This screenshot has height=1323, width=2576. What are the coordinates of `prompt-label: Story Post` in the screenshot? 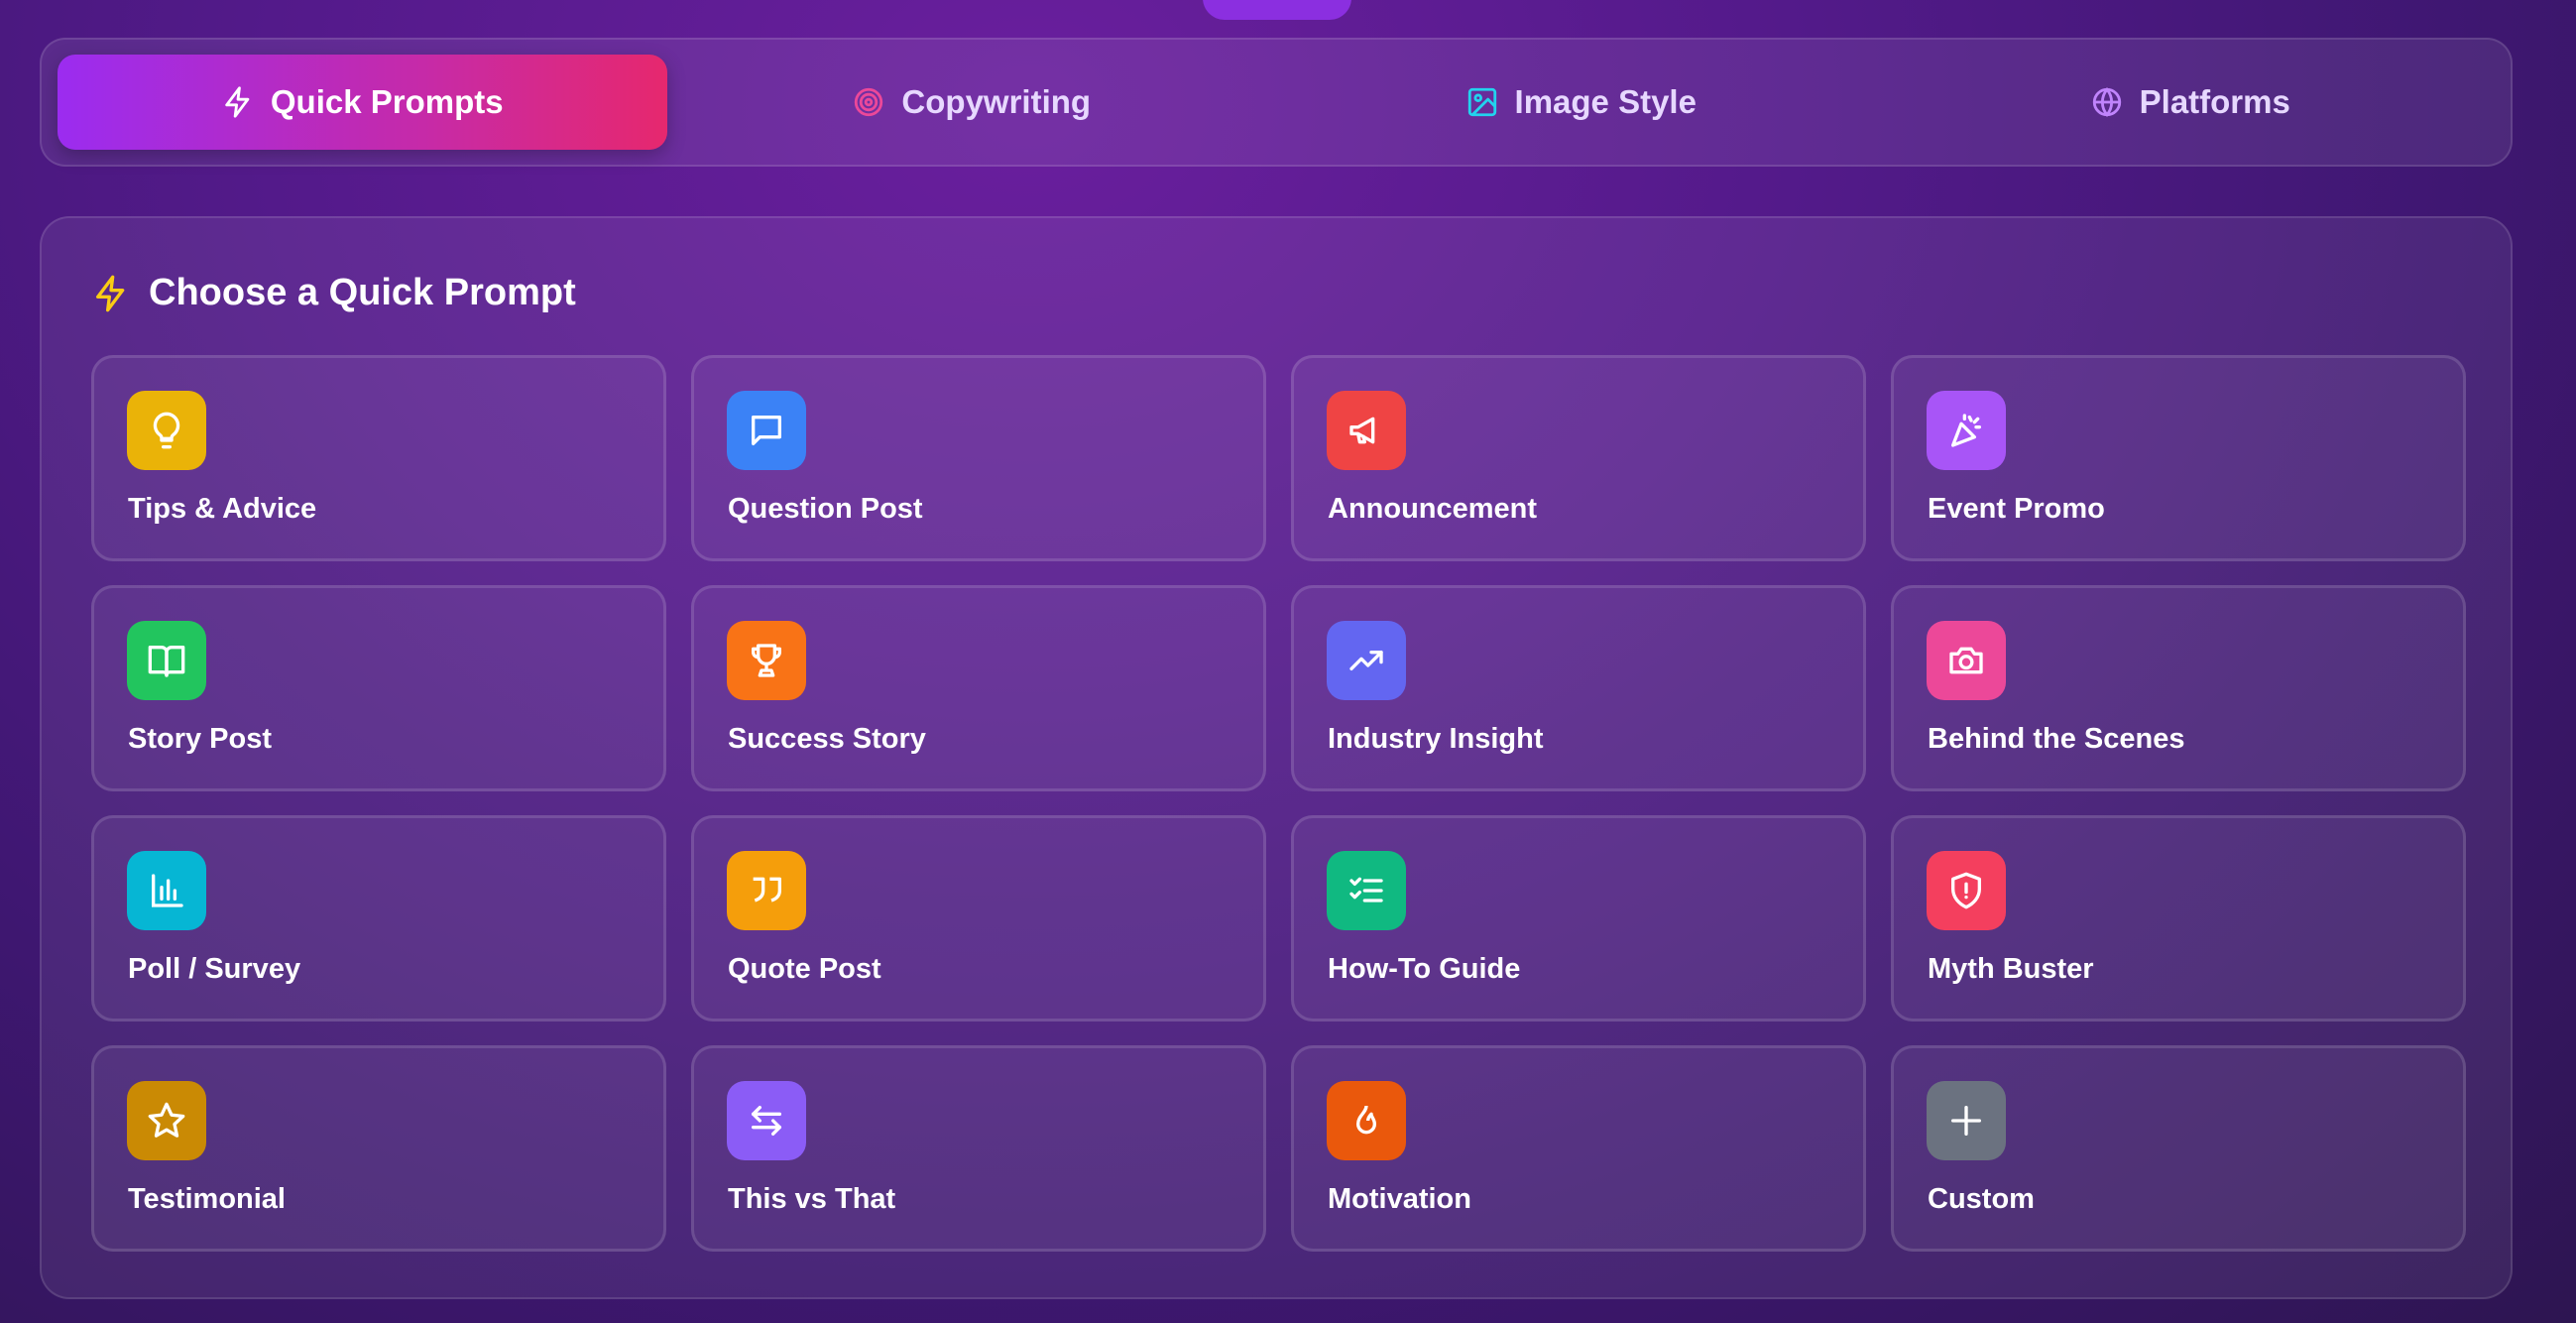 It's located at (200, 739).